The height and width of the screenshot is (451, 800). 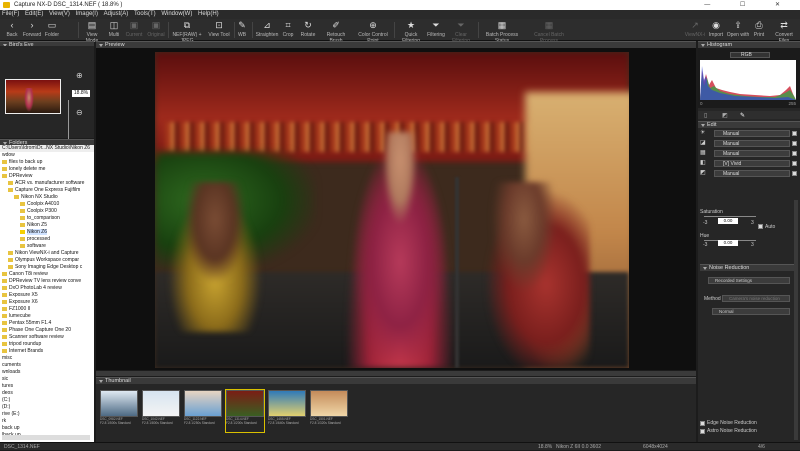 What do you see at coordinates (760, 226) in the screenshot?
I see `auto-checkbox` at bounding box center [760, 226].